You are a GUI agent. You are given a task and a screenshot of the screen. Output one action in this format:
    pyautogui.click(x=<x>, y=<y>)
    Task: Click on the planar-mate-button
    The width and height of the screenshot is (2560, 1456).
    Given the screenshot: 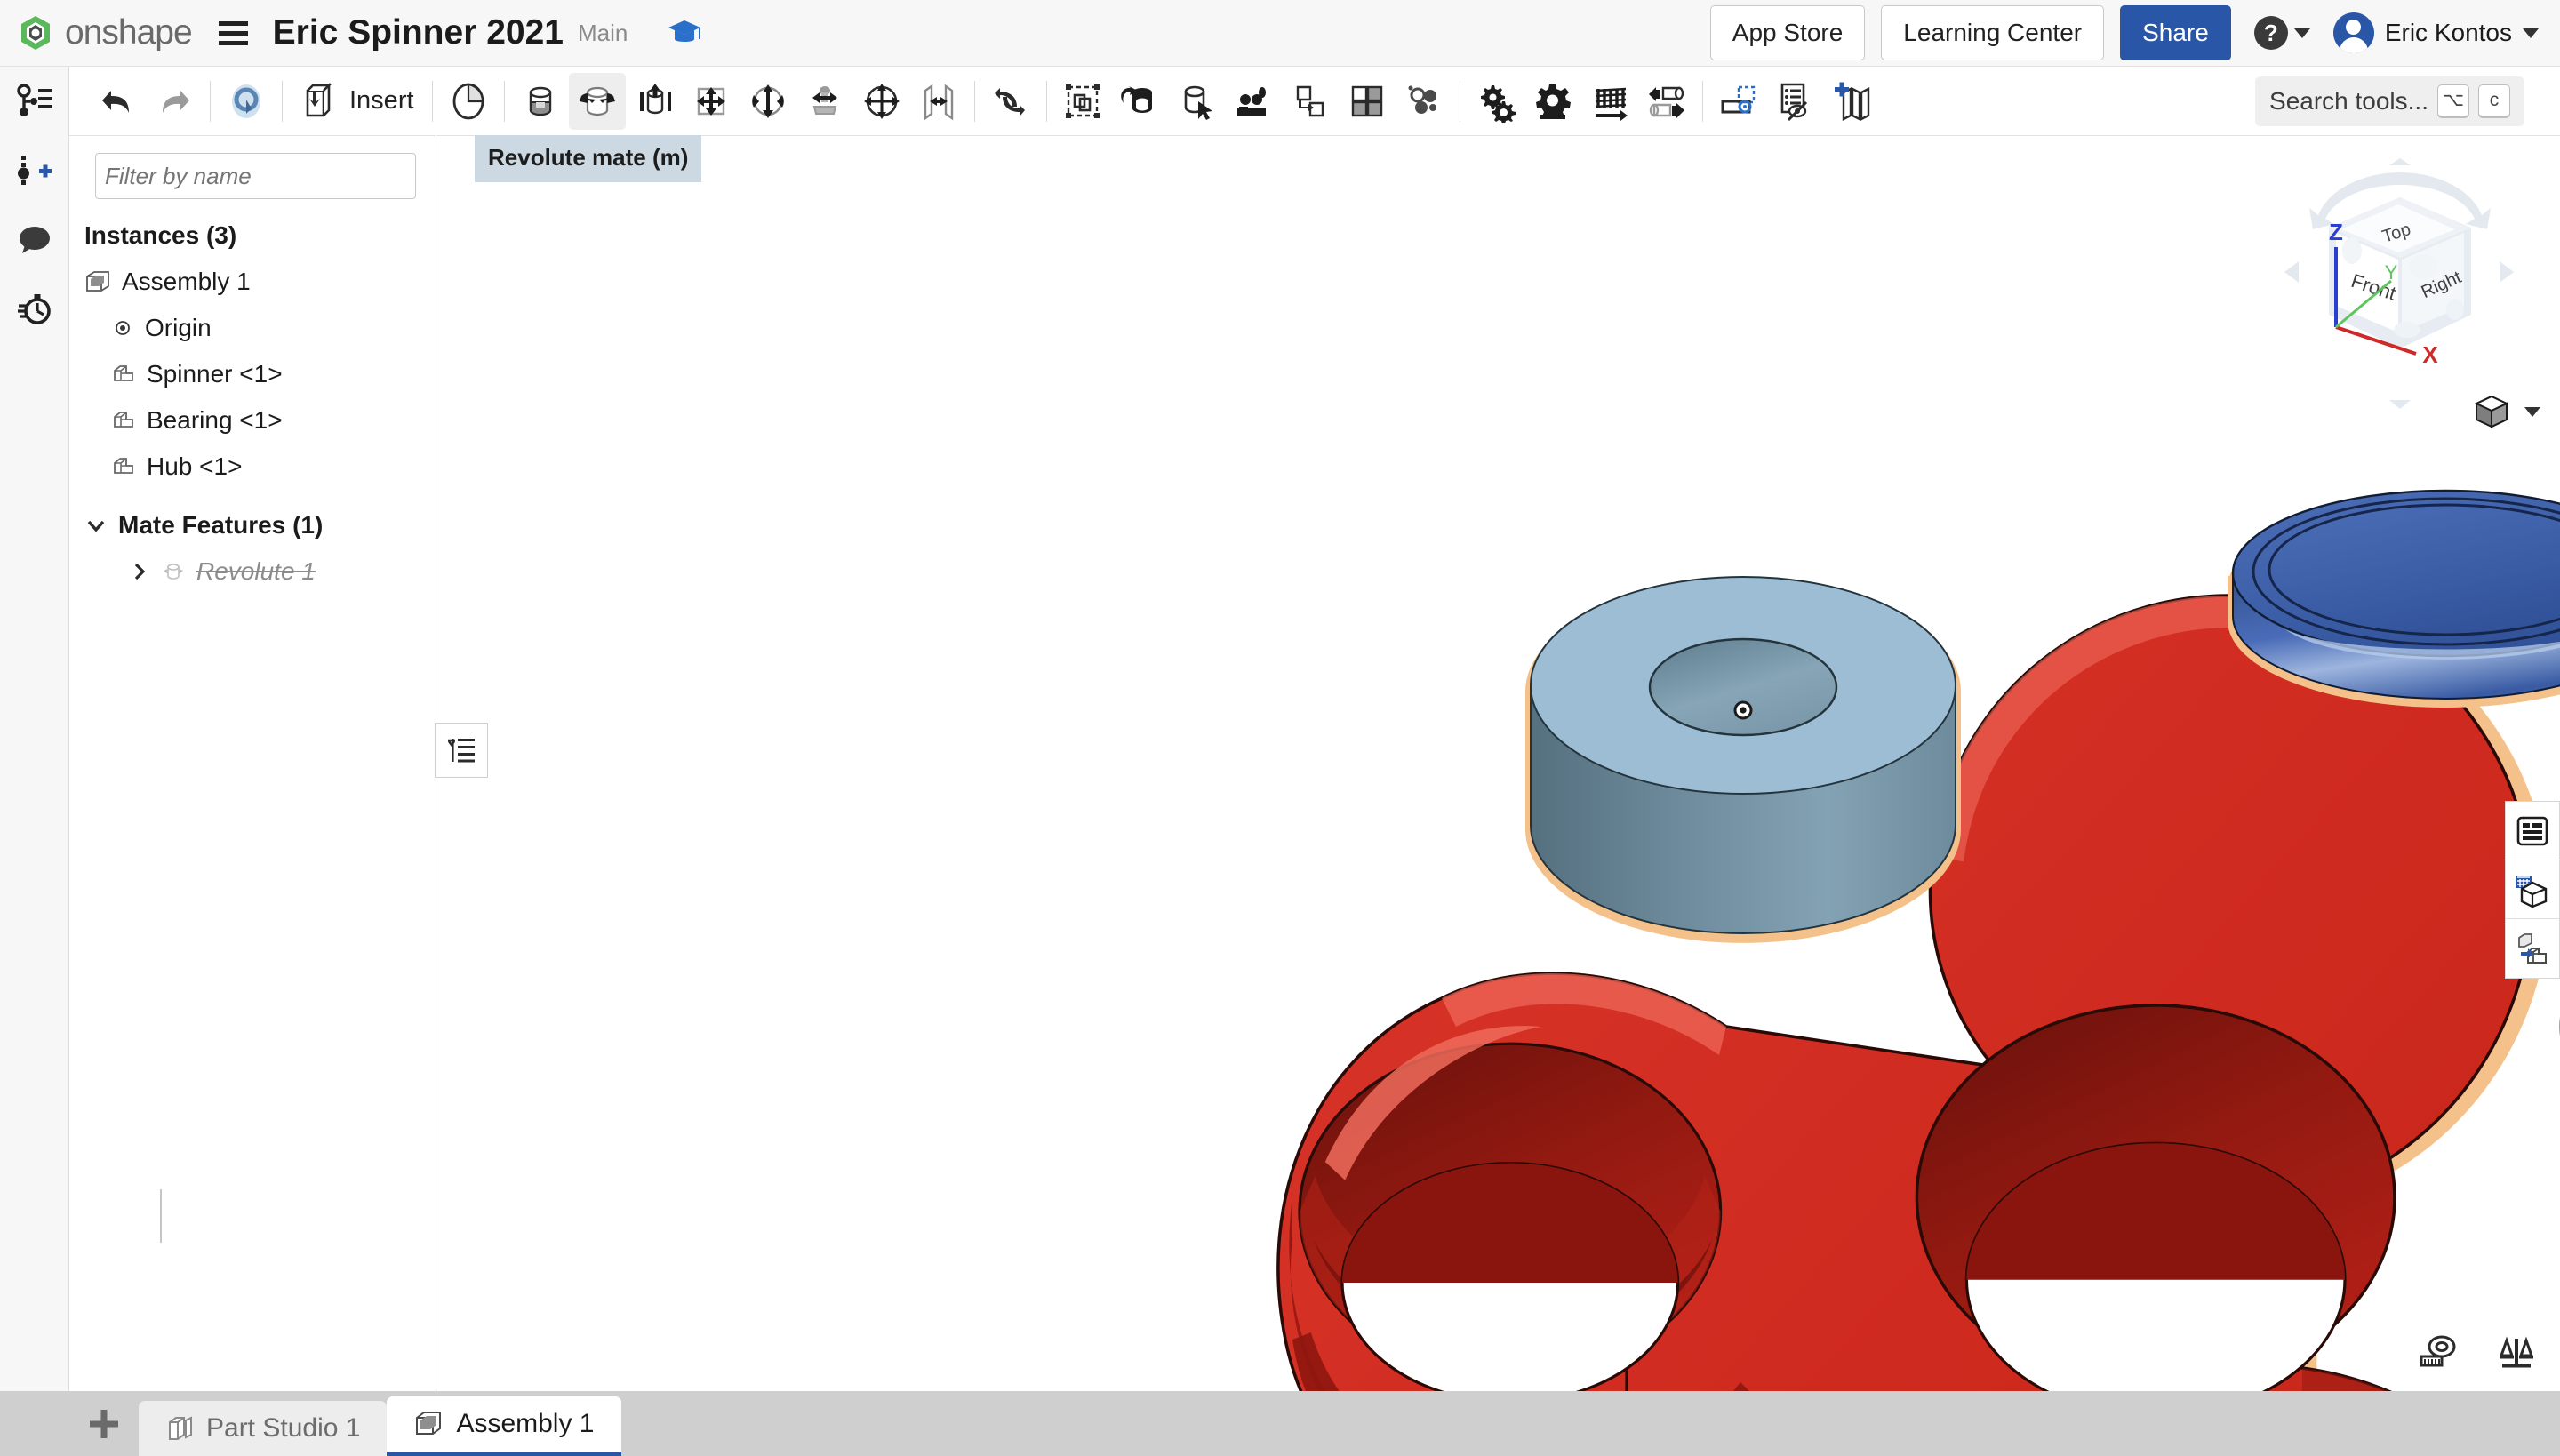 What is the action you would take?
    pyautogui.click(x=711, y=101)
    